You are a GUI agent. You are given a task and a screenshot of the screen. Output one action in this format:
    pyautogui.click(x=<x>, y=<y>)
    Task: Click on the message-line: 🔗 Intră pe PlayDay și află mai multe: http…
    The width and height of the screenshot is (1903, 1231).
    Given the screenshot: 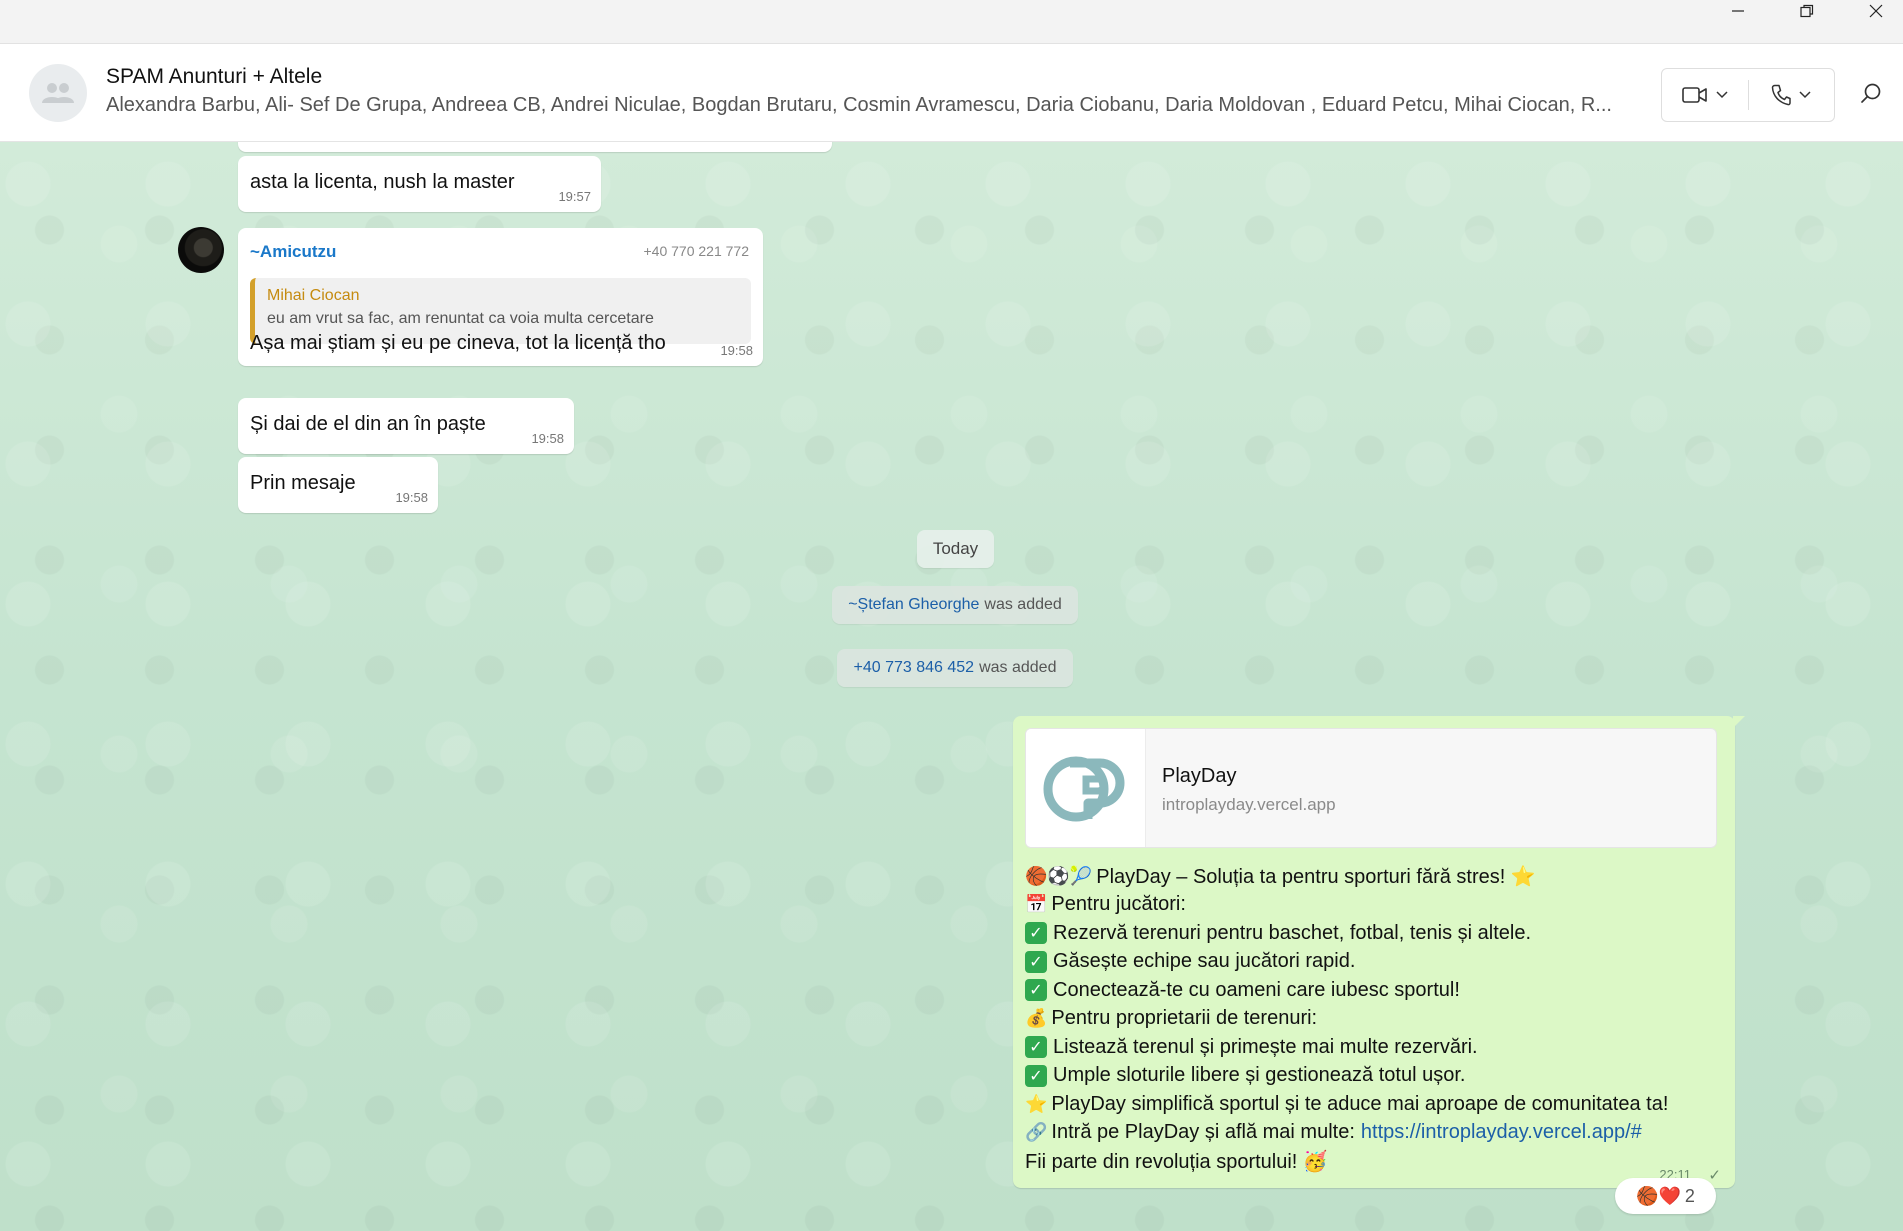 What is the action you would take?
    pyautogui.click(x=1375, y=1133)
    